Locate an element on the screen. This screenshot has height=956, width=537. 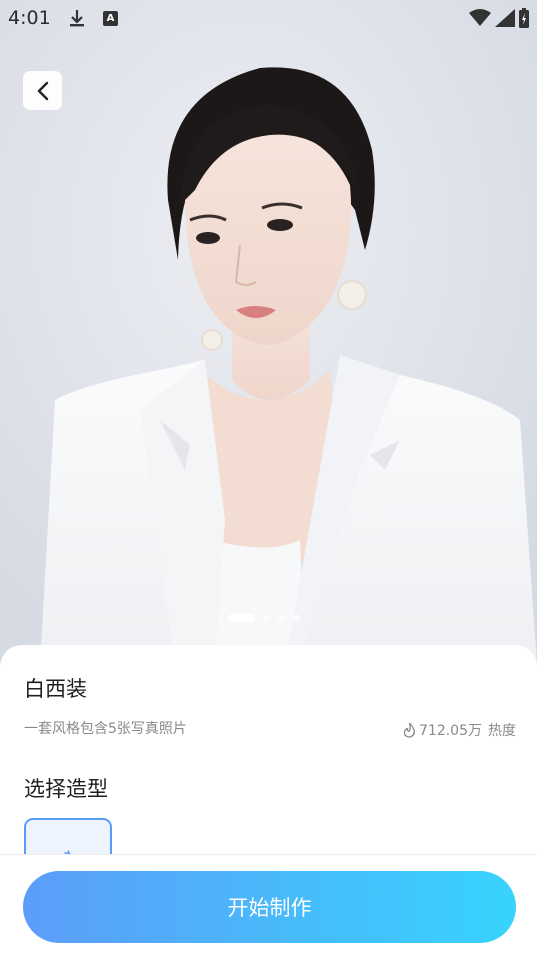
download-icon is located at coordinates (77, 18).